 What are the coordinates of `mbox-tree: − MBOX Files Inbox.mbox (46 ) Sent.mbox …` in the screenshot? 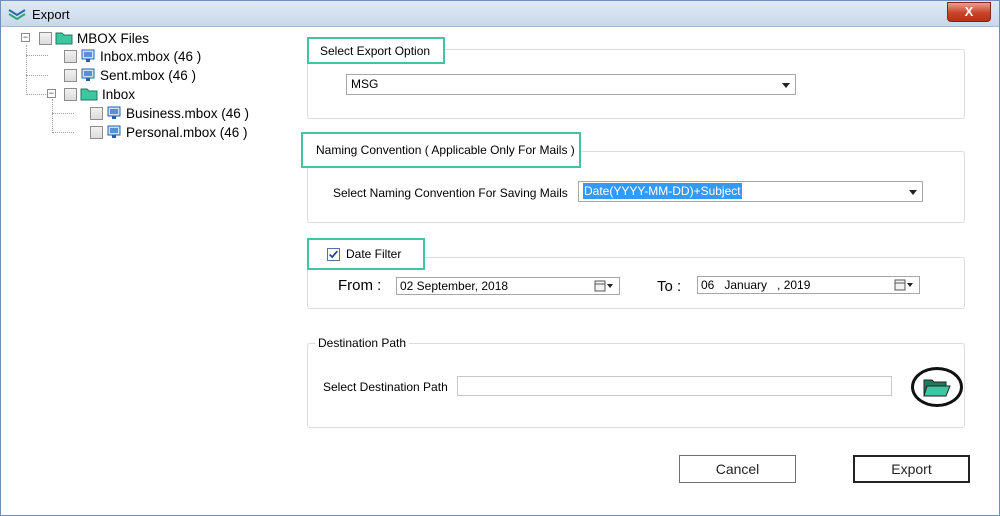 It's located at (157, 101).